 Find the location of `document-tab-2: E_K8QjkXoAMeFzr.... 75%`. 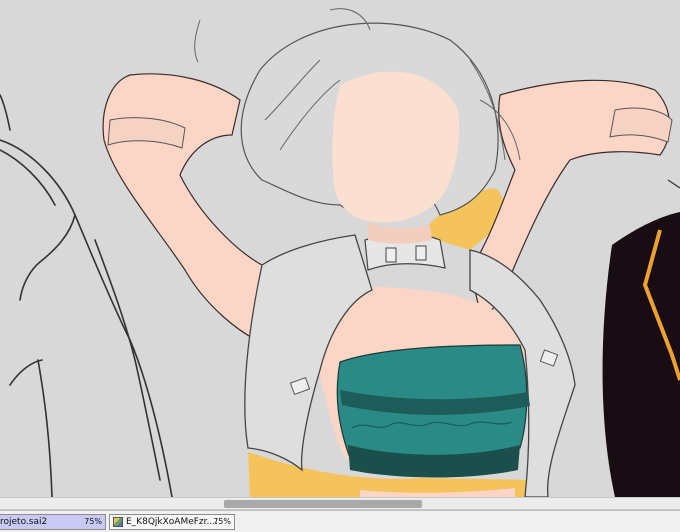

document-tab-2: E_K8QjkXoAMeFzr.... 75% is located at coordinates (172, 522).